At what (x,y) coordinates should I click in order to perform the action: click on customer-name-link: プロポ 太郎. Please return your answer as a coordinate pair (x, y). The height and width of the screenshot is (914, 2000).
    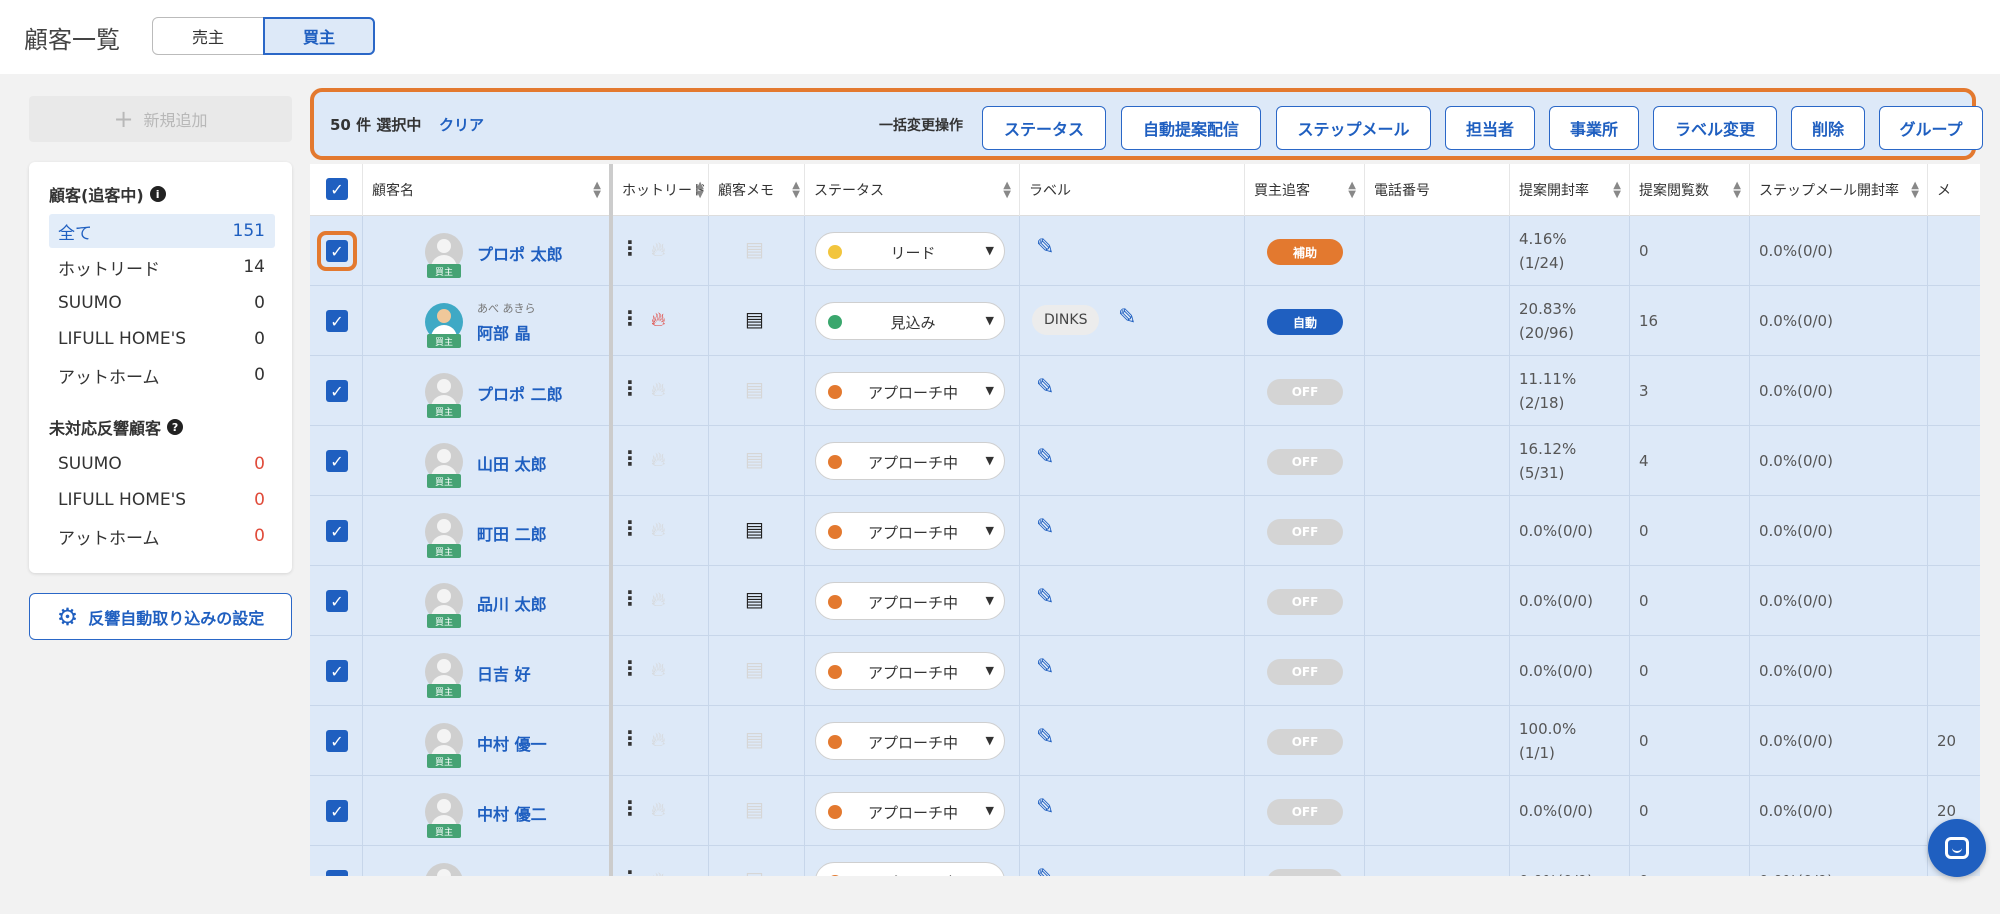
    Looking at the image, I should click on (520, 253).